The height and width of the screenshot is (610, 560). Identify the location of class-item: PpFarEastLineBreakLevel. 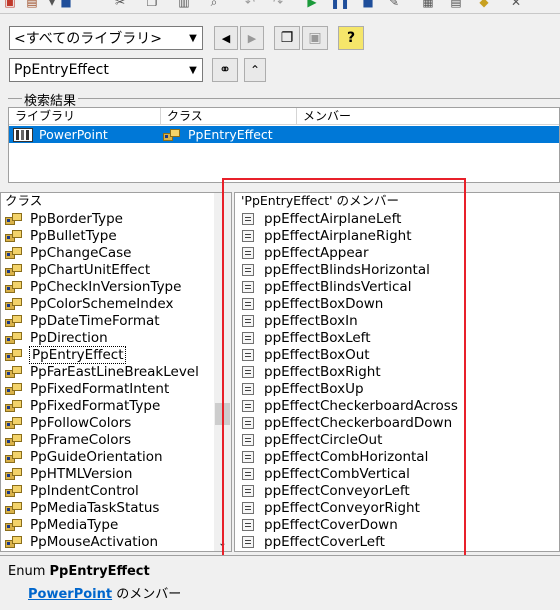
(118, 371).